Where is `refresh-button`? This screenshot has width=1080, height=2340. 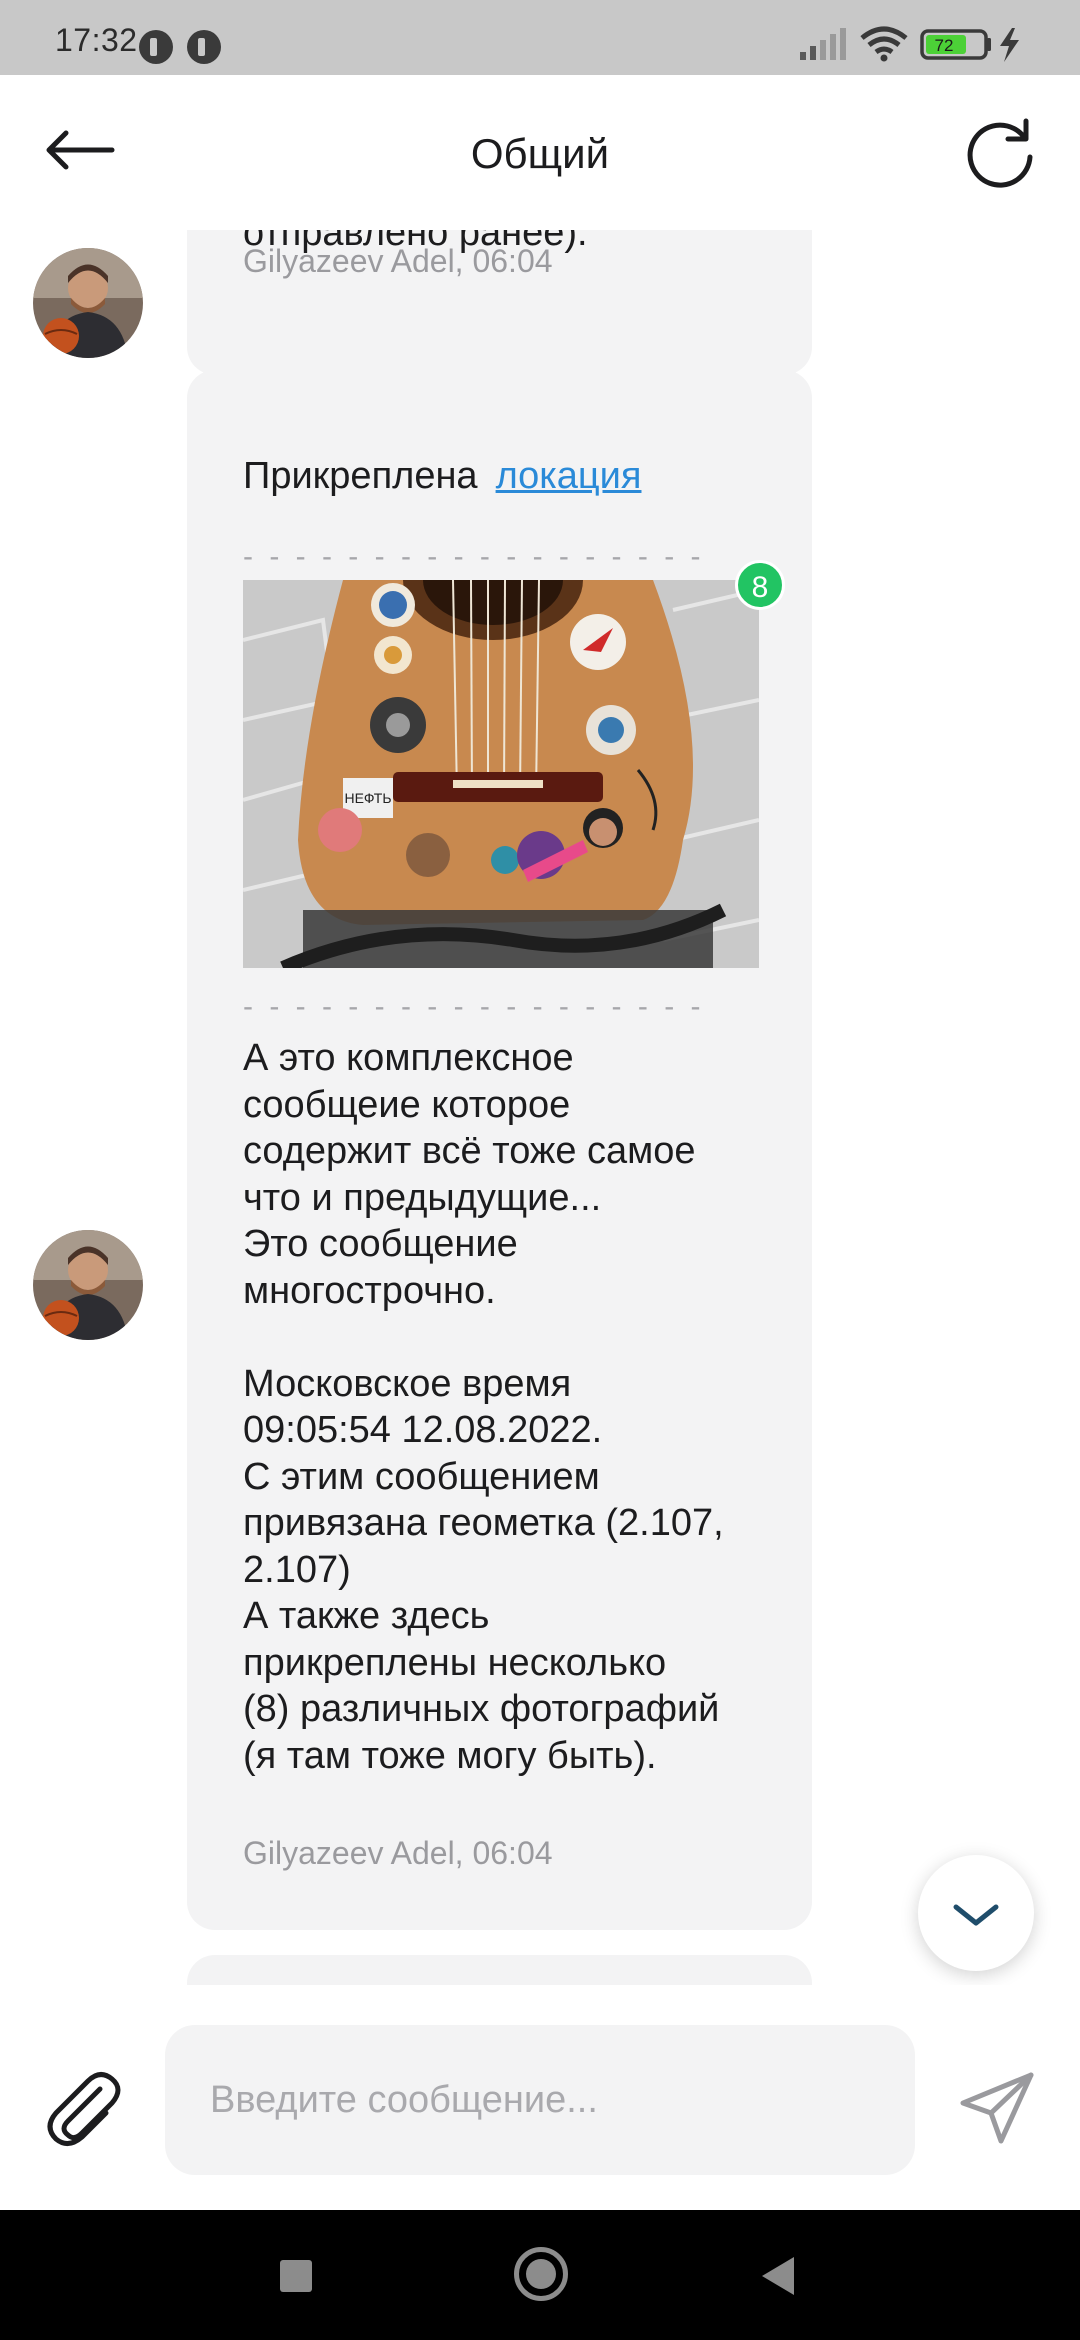 refresh-button is located at coordinates (1000, 153).